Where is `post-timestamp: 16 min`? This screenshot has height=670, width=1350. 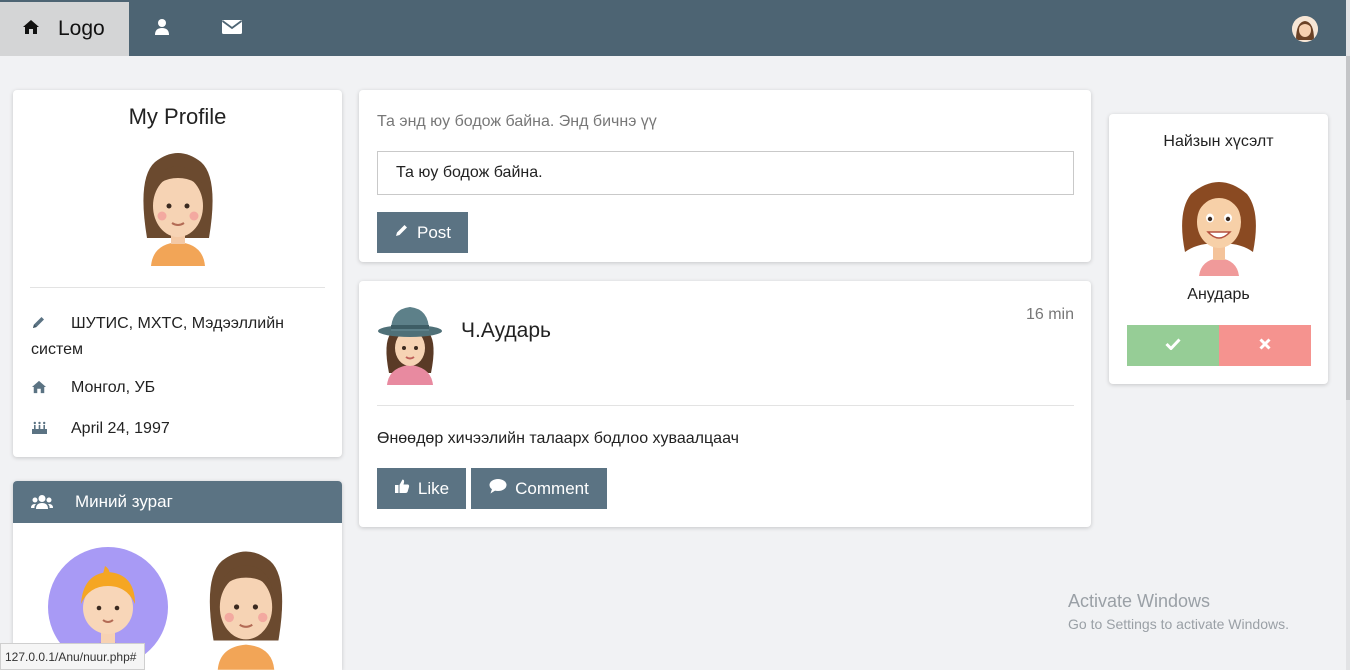
post-timestamp: 16 min is located at coordinates (1049, 314).